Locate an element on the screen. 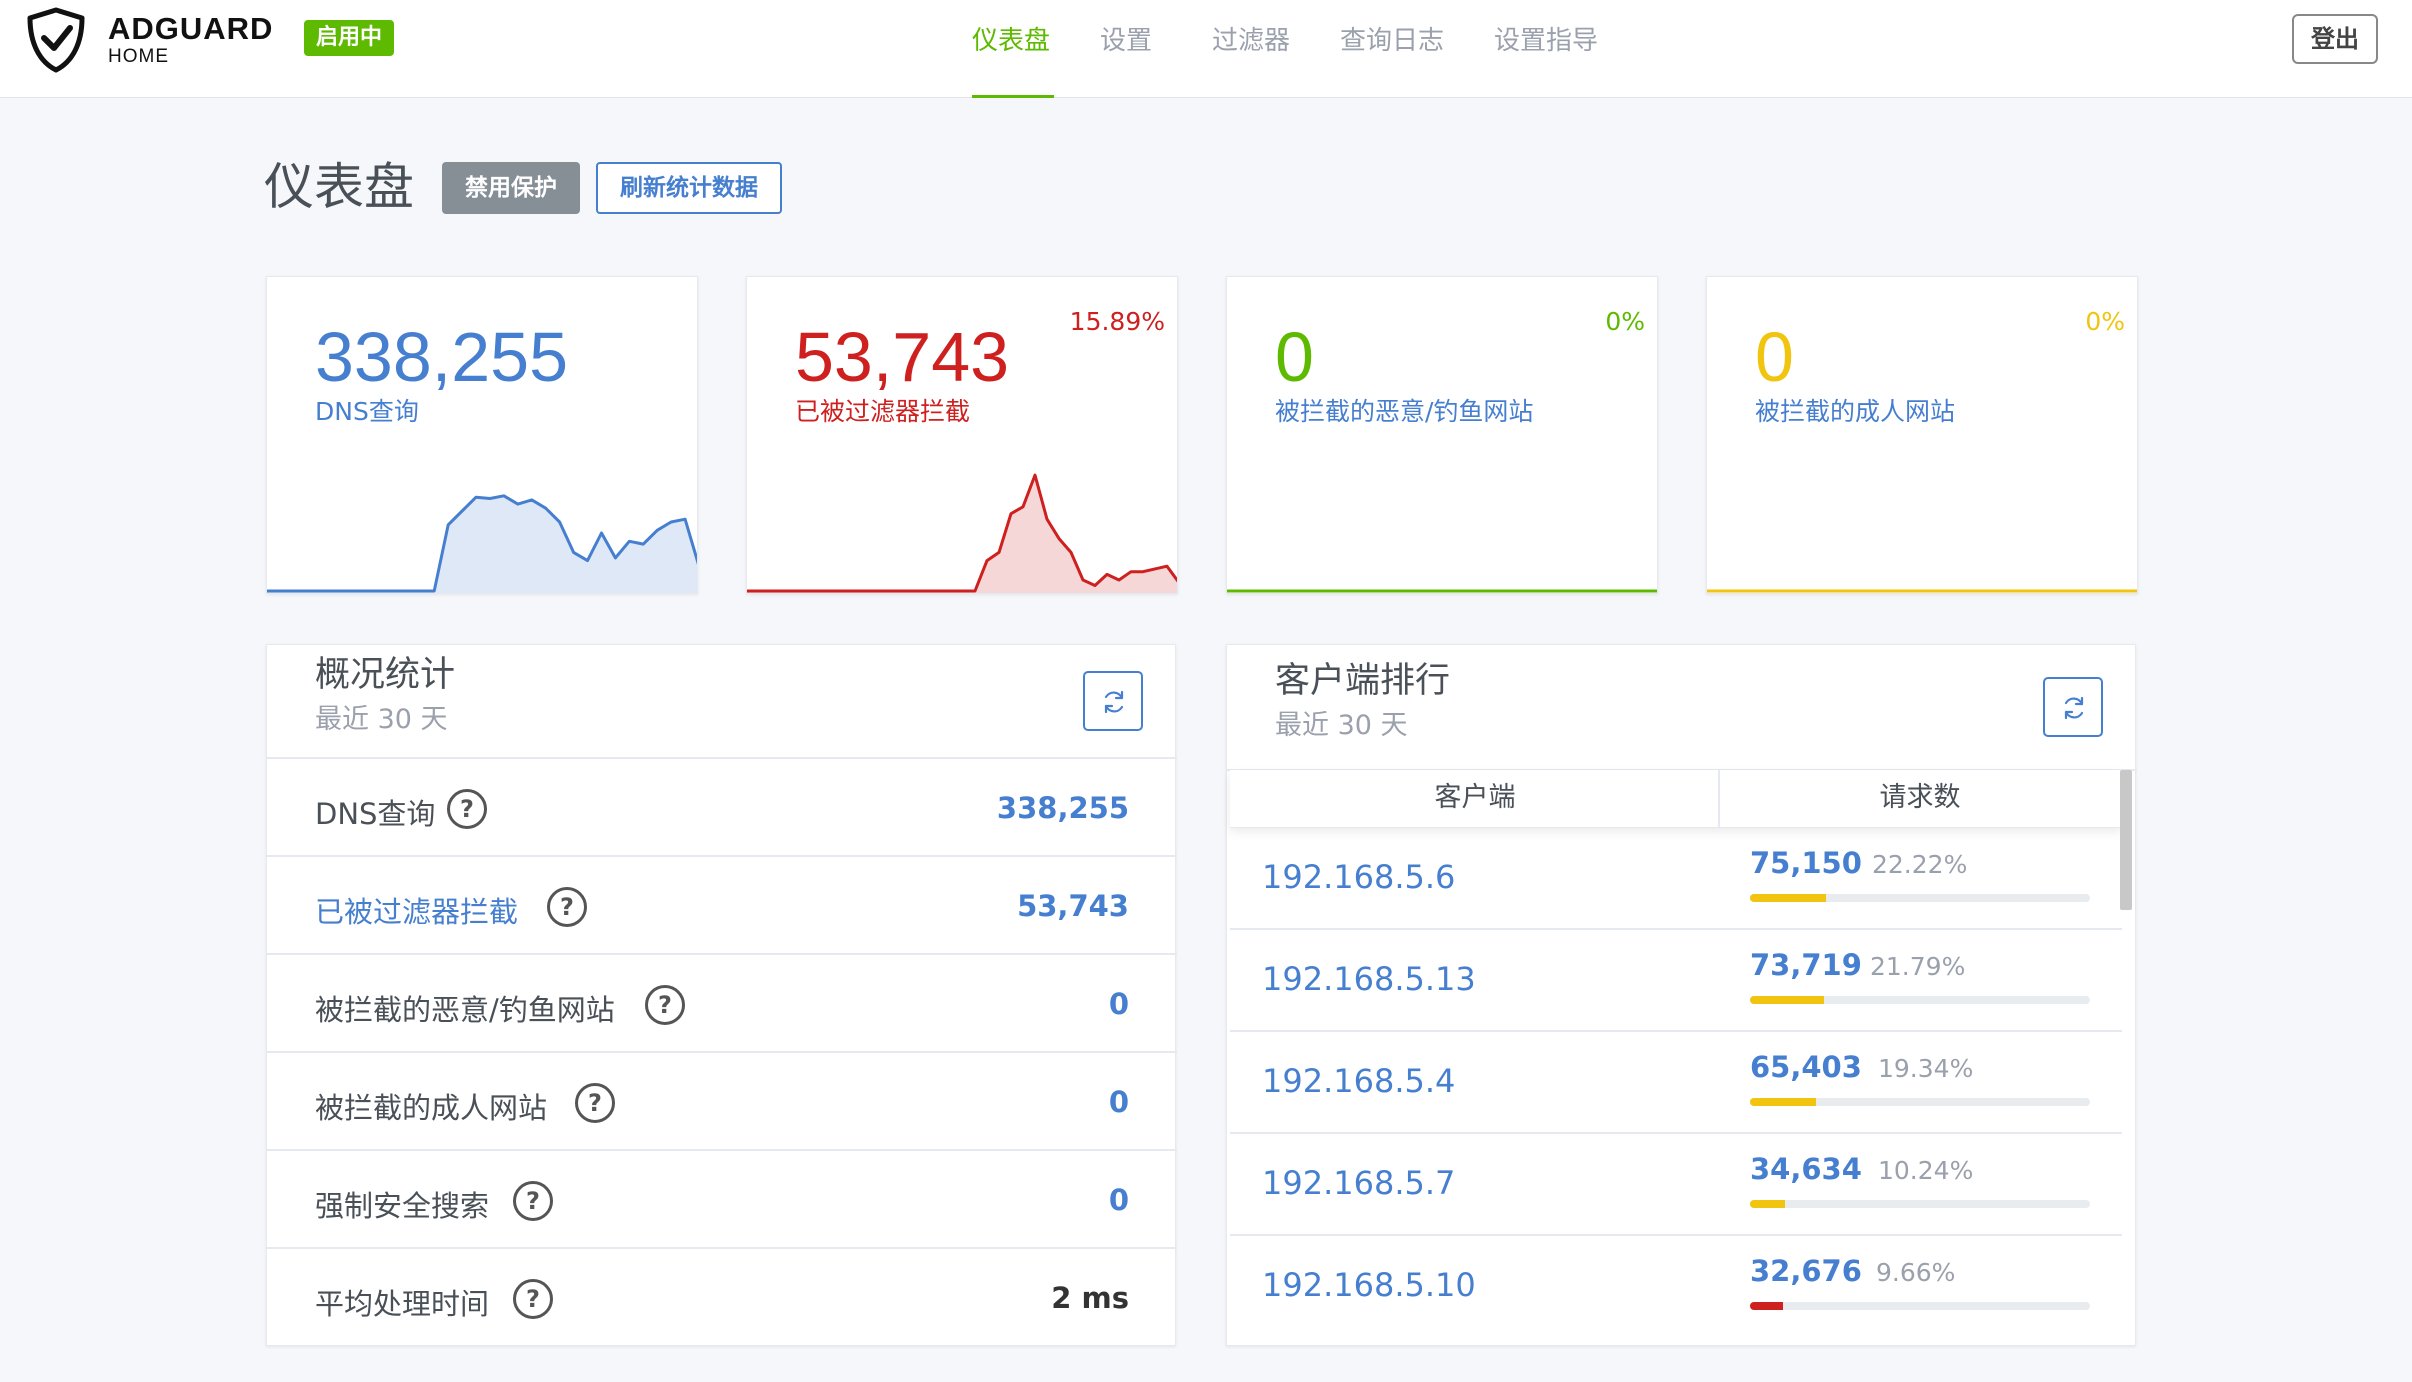 This screenshot has width=2412, height=1382. brand-subtitle: HOME is located at coordinates (138, 56).